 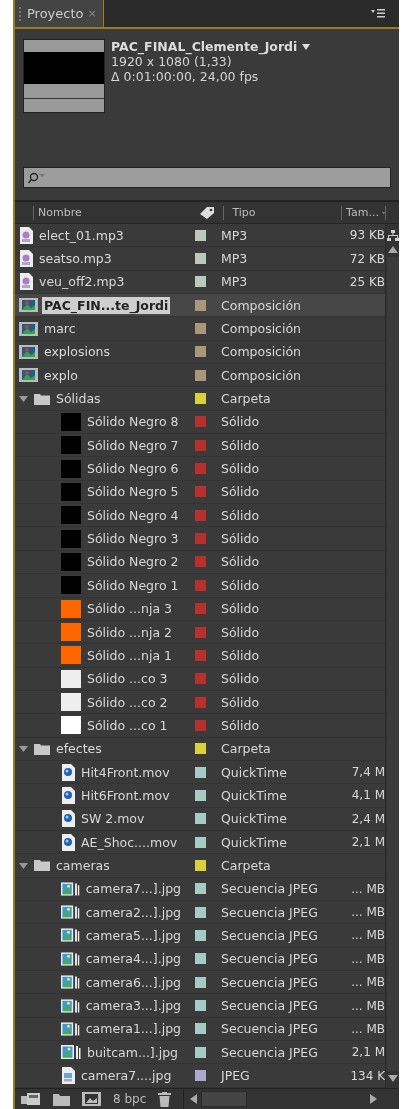 I want to click on project-item-row: Sólidas Carpeta, so click(x=200, y=399).